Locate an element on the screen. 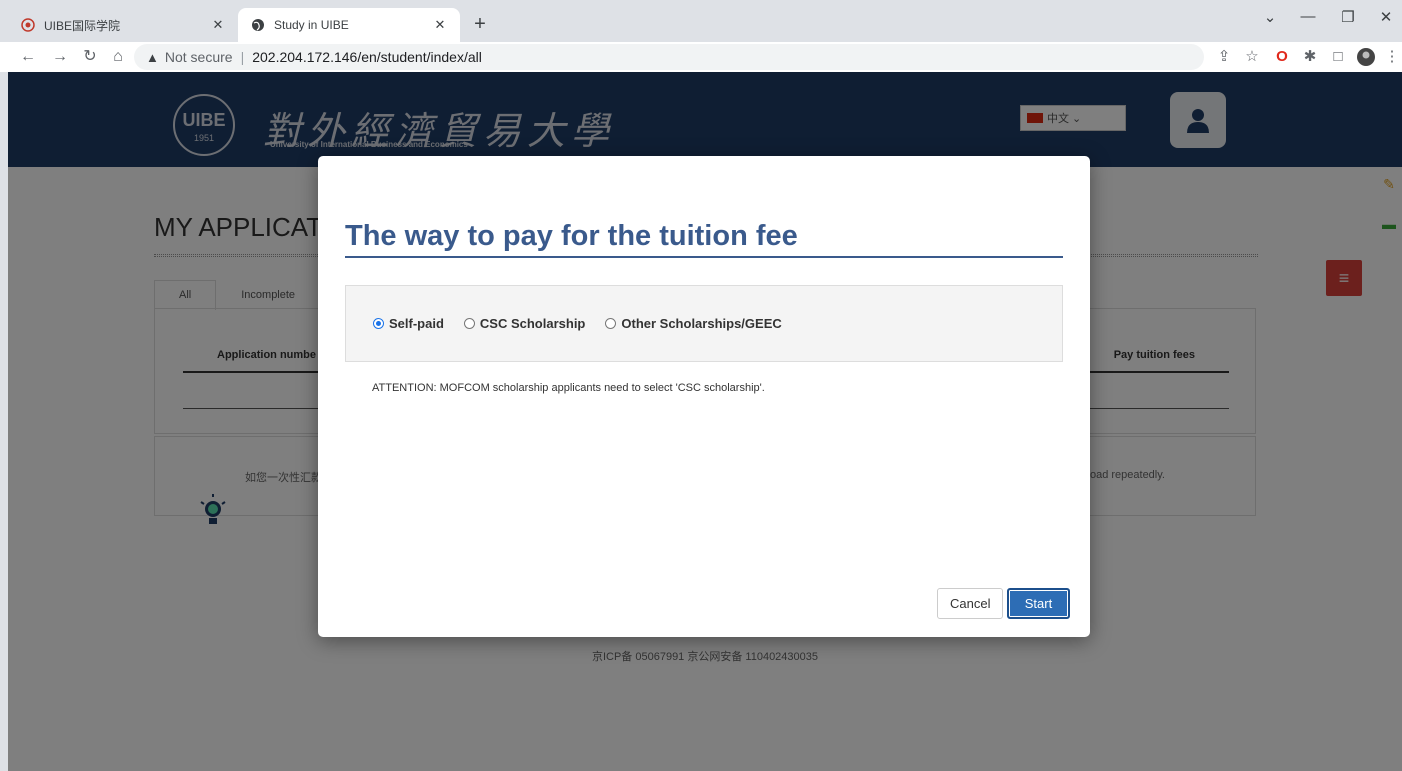 This screenshot has width=1402, height=771. browser-menu-icon: ⋮ is located at coordinates (1391, 57).